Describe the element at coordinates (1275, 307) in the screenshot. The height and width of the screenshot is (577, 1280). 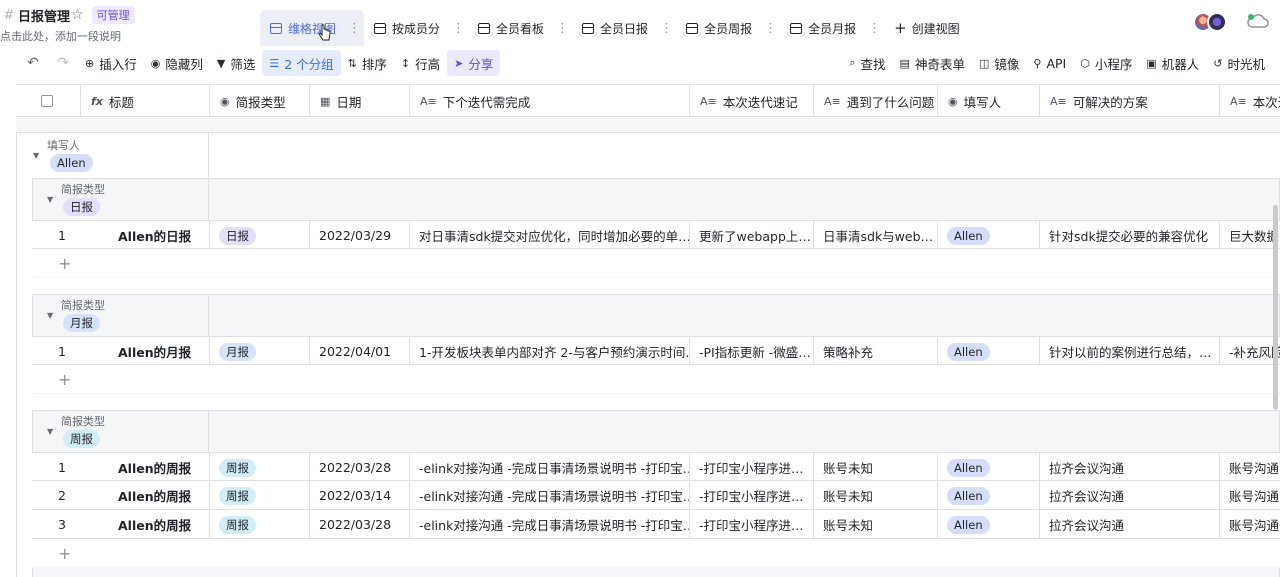
I see `vertical-scrollbar` at that location.